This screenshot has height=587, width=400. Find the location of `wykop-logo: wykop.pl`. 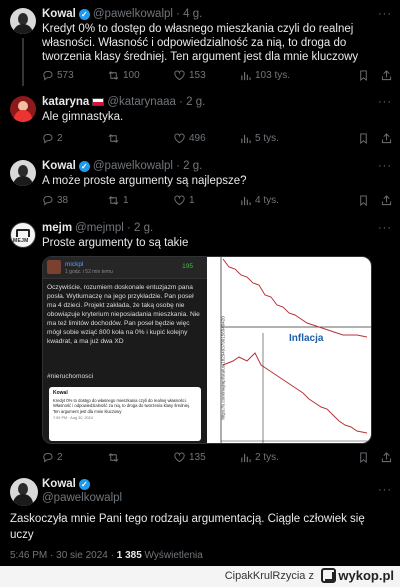

wykop-logo: wykop.pl is located at coordinates (357, 575).